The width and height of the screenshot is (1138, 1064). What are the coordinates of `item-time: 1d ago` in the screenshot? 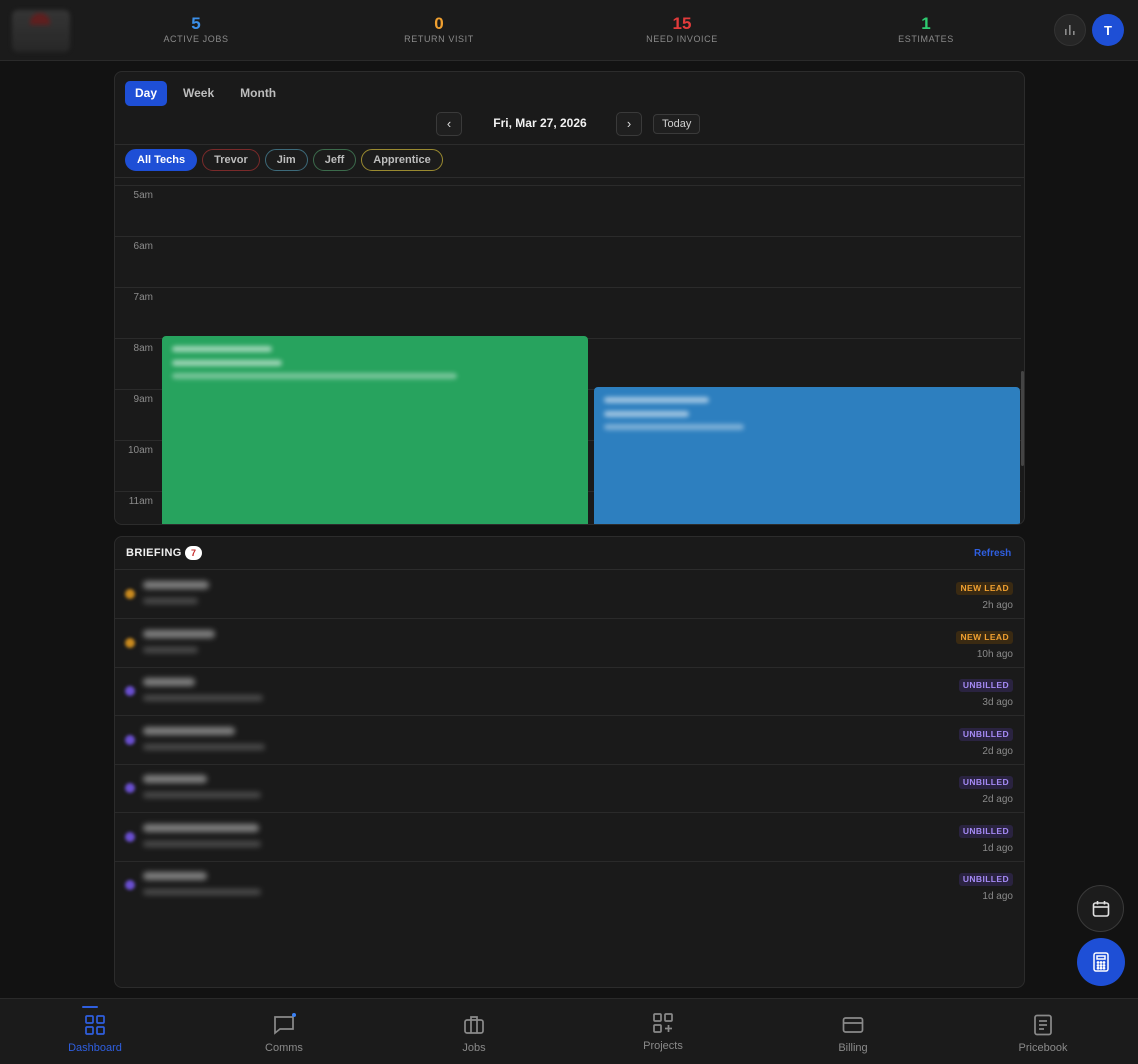 It's located at (997, 848).